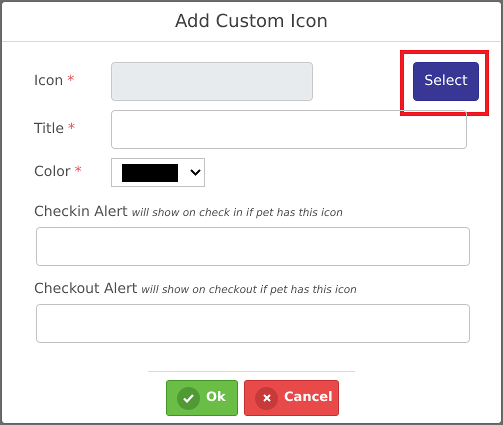  Describe the element at coordinates (158, 172) in the screenshot. I see `color-dropdown` at that location.